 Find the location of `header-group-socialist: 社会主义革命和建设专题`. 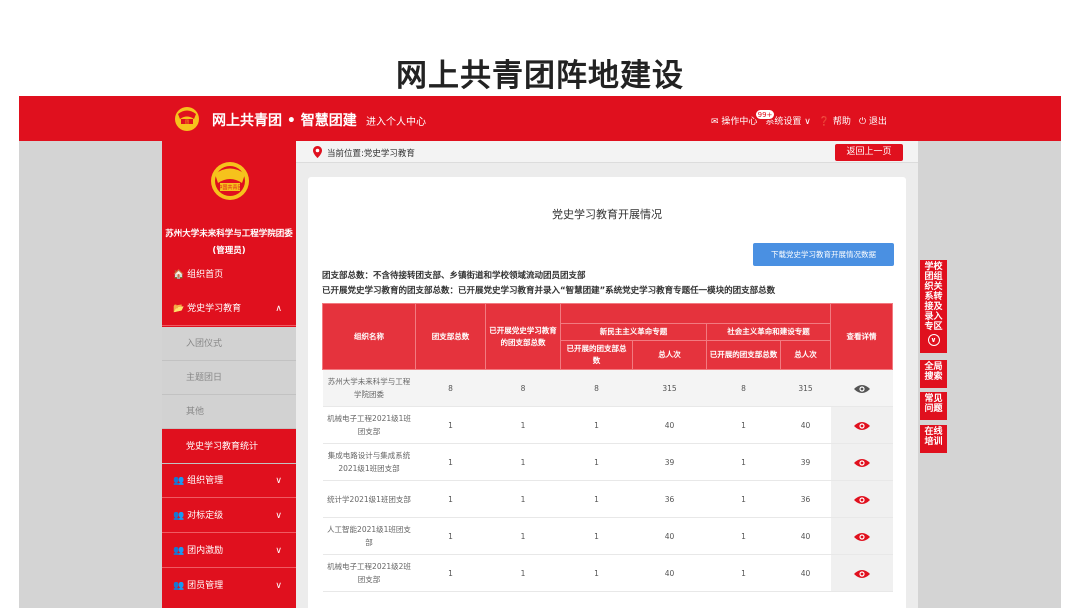

header-group-socialist: 社会主义革命和建设专题 is located at coordinates (768, 332).